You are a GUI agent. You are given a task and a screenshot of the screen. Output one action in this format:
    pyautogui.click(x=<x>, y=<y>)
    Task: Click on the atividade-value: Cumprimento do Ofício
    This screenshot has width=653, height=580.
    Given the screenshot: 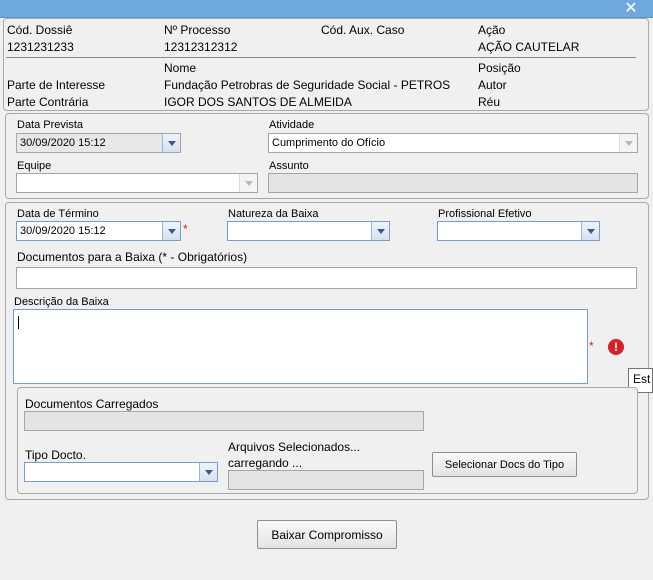 What is the action you would take?
    pyautogui.click(x=329, y=143)
    